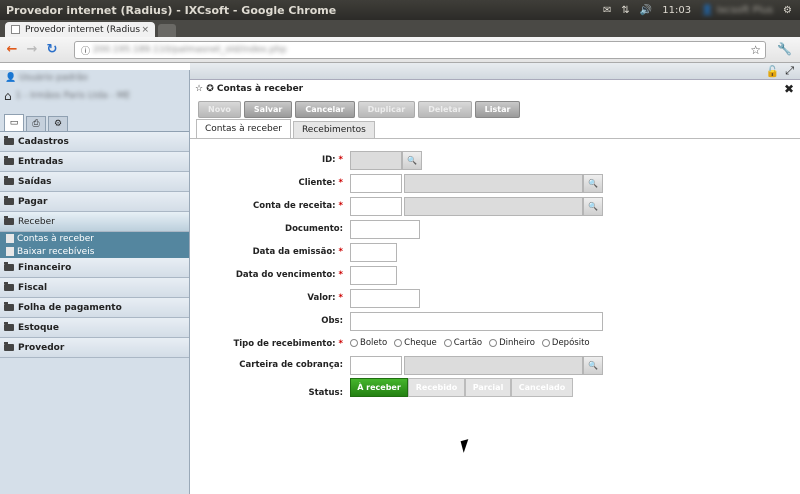 Image resolution: width=800 pixels, height=494 pixels. Describe the element at coordinates (495, 253) in the screenshot. I see `field-row-data-emissao: Data da emissão: *` at that location.